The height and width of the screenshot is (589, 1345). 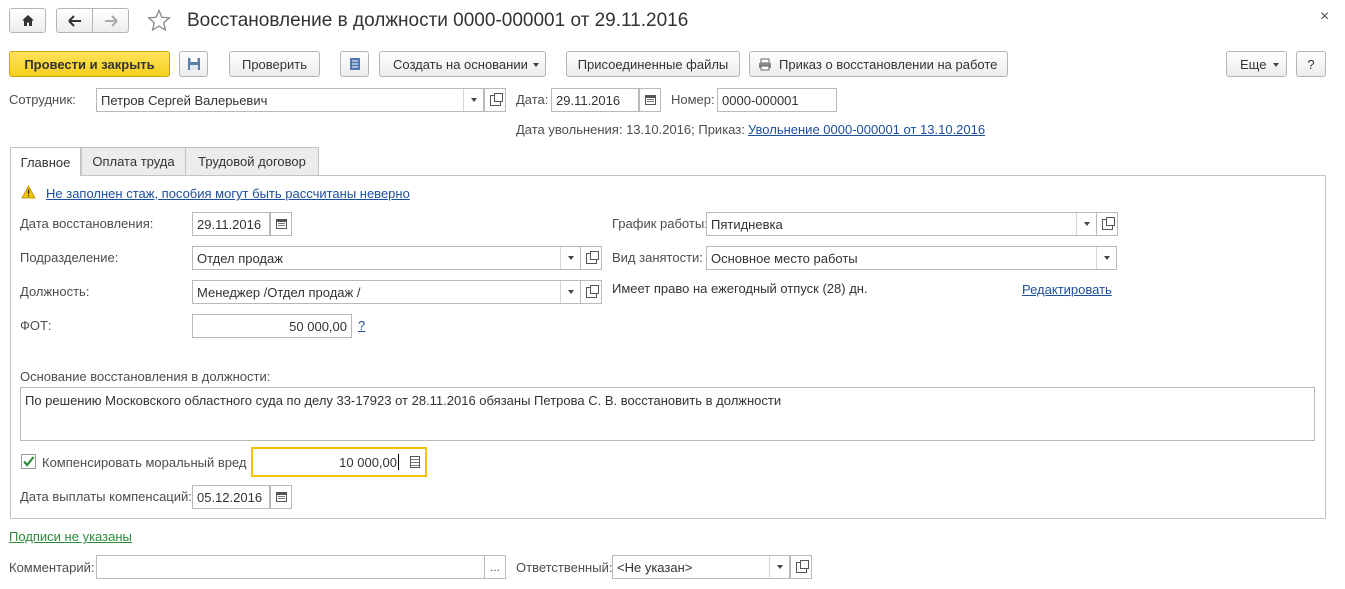 I want to click on position-open-button, so click(x=591, y=292).